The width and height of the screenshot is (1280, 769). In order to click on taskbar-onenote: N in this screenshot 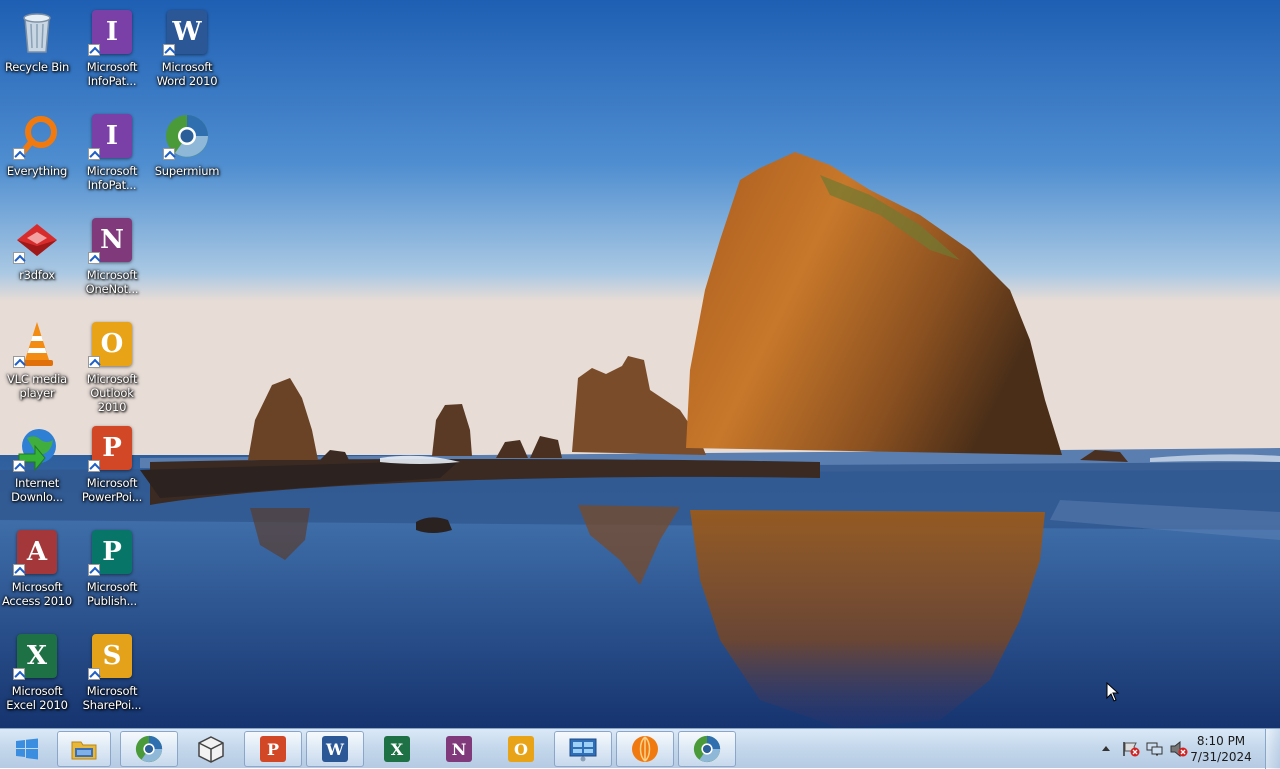, I will do `click(459, 749)`.